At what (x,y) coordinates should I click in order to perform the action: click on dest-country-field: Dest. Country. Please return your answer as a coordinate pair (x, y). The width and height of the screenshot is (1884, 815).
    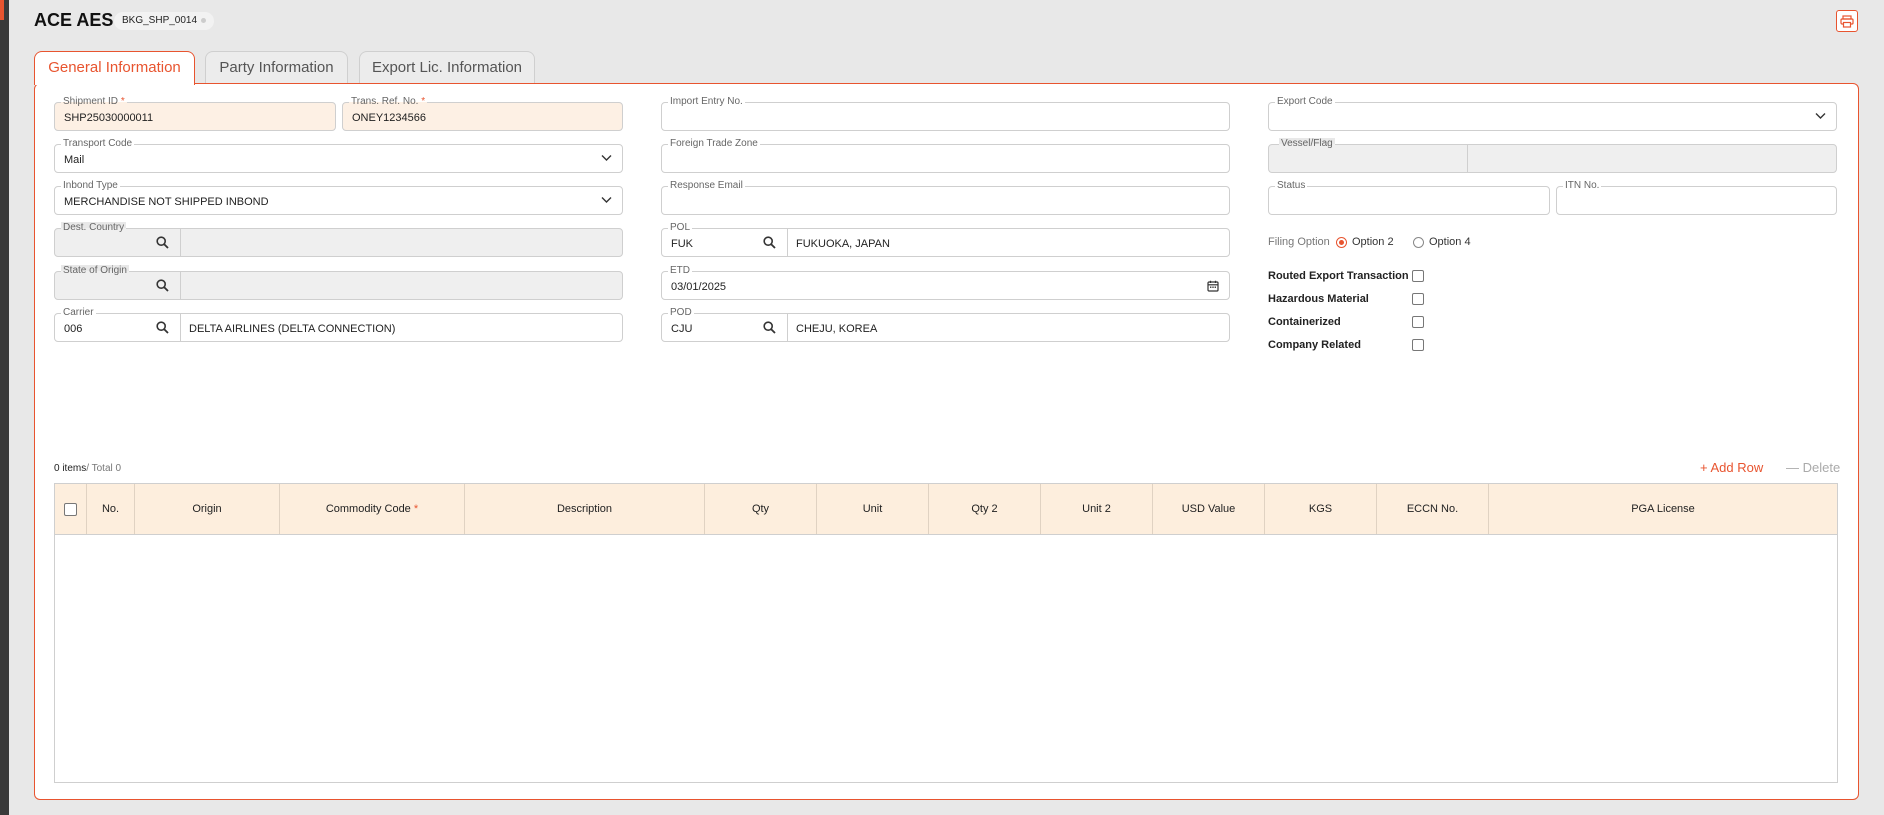
    Looking at the image, I should click on (338, 239).